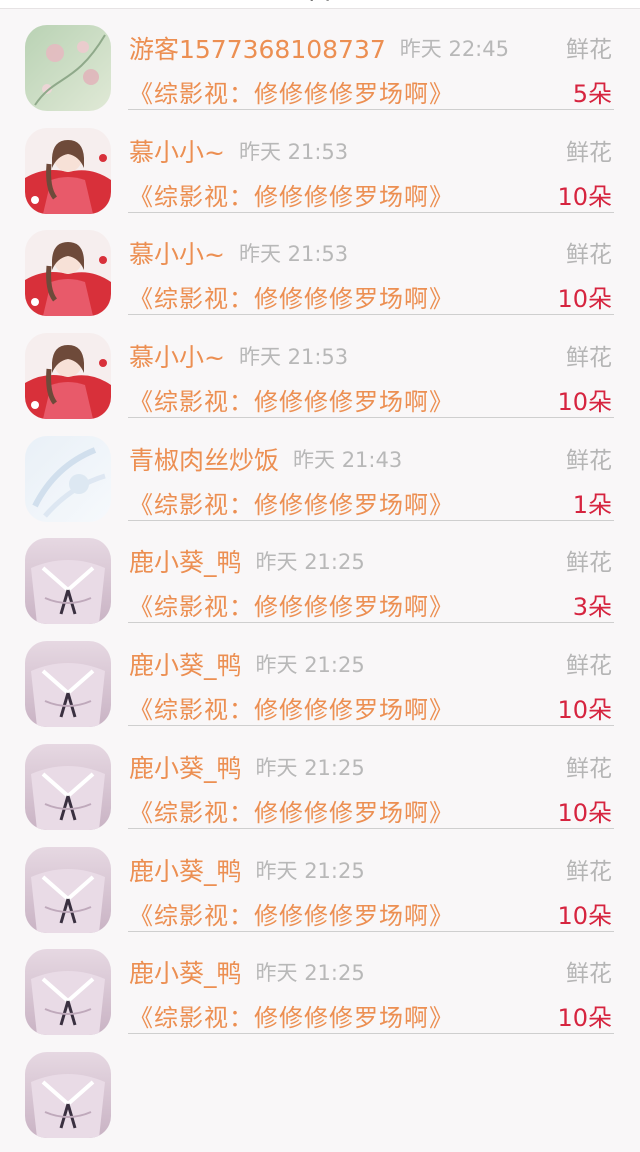 This screenshot has height=1152, width=640. I want to click on list-item: 游客1577368108737 昨天 22:45 鲜花《综影视：修修修修罗场啊》 5朵, so click(320, 73).